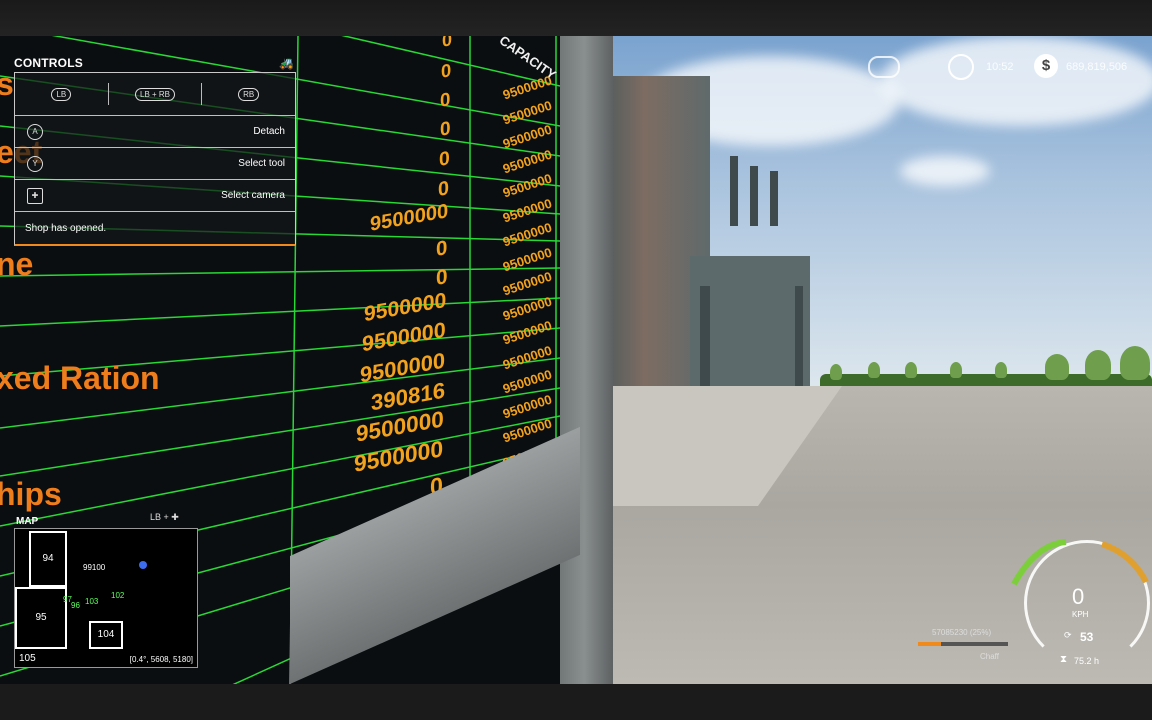 The image size is (1152, 720). I want to click on product-label: xed Ration, so click(80, 378).